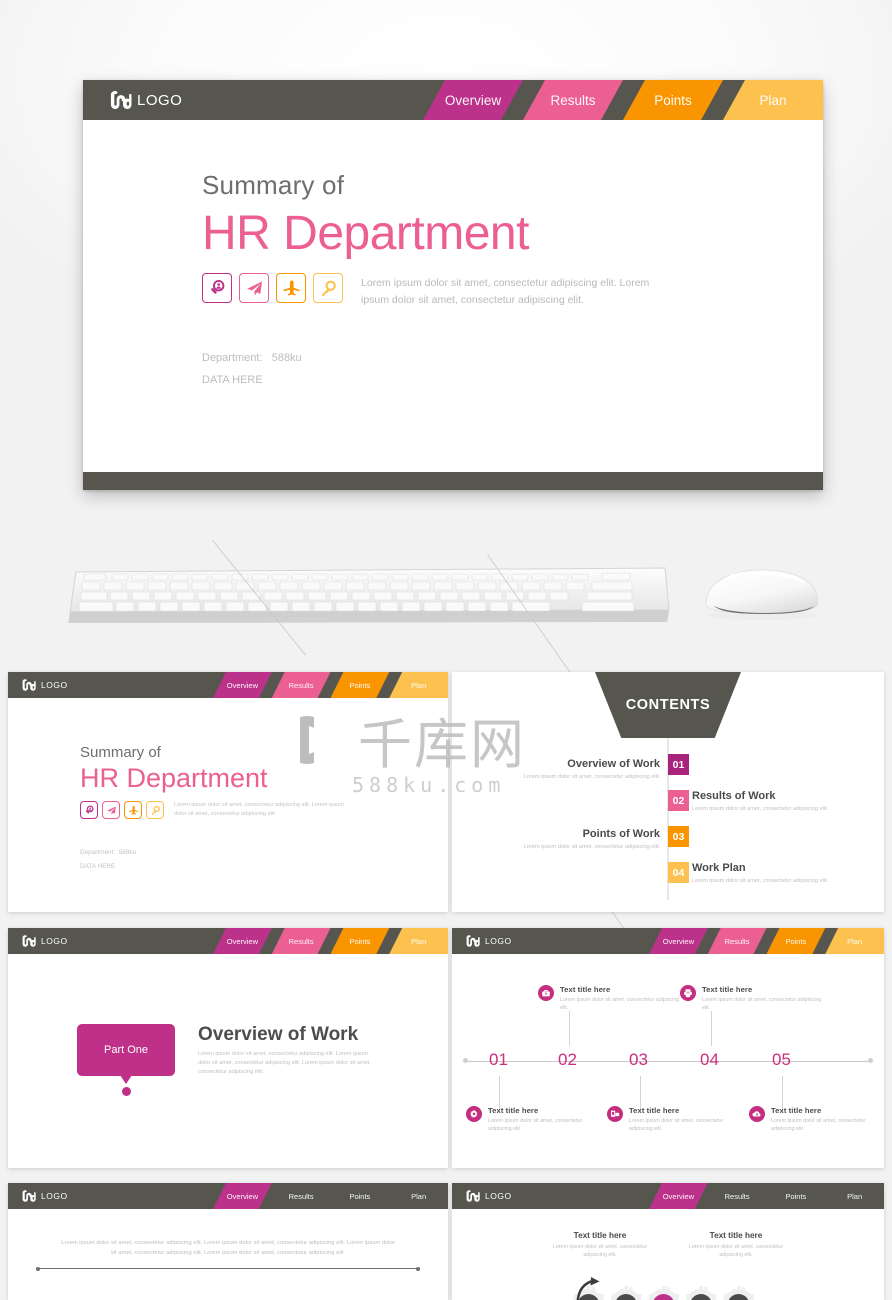 The width and height of the screenshot is (892, 1300). What do you see at coordinates (638, 1060) in the screenshot?
I see `timeline-step-03: 03` at bounding box center [638, 1060].